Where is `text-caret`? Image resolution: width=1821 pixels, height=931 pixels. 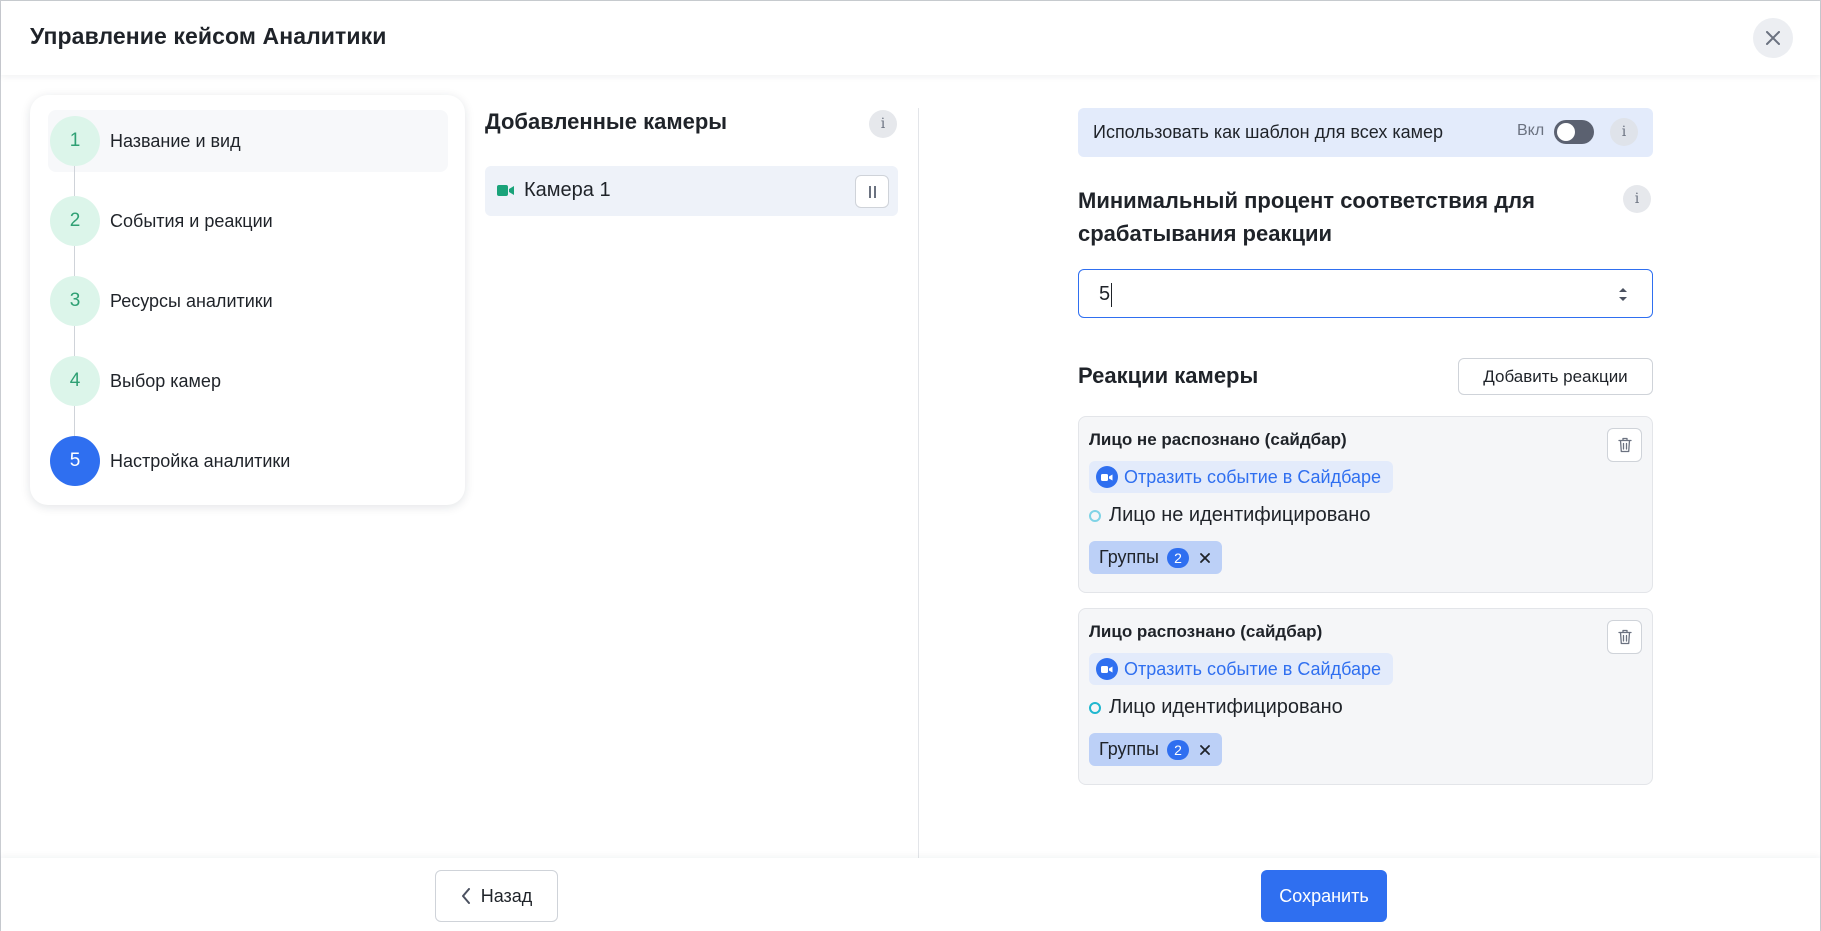
text-caret is located at coordinates (1111, 295).